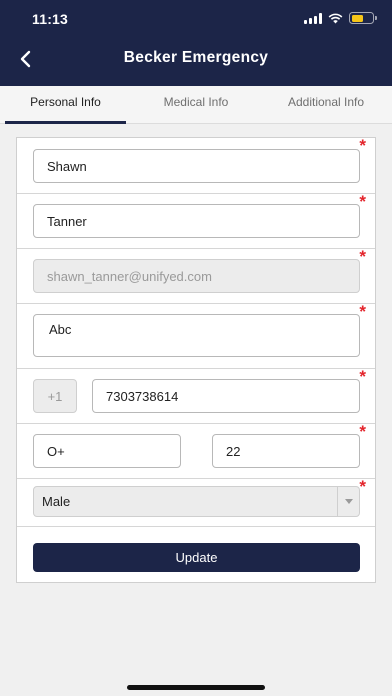 This screenshot has height=696, width=392. I want to click on gender-select-value: Male, so click(56, 501).